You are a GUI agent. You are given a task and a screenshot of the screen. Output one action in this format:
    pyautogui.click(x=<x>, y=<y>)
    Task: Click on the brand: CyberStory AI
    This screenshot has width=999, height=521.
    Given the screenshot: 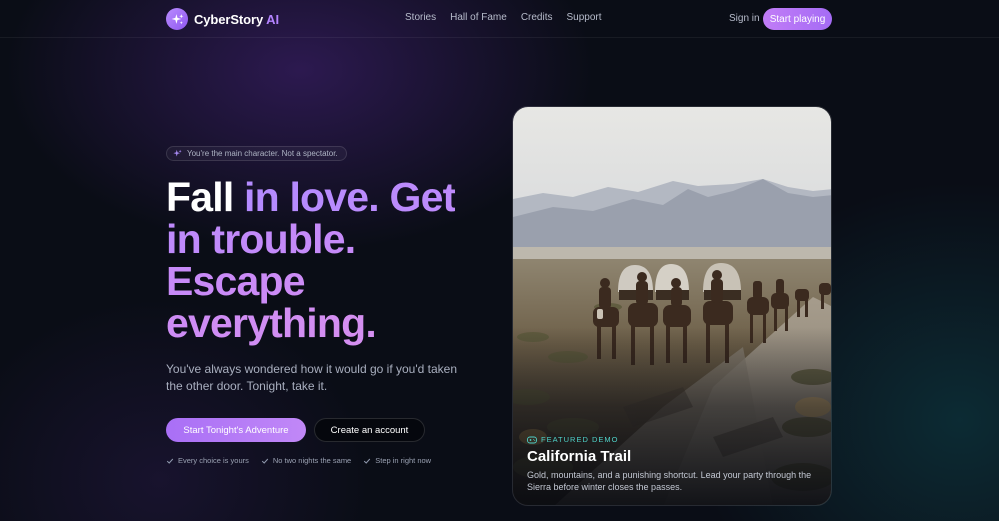 What is the action you would take?
    pyautogui.click(x=222, y=19)
    